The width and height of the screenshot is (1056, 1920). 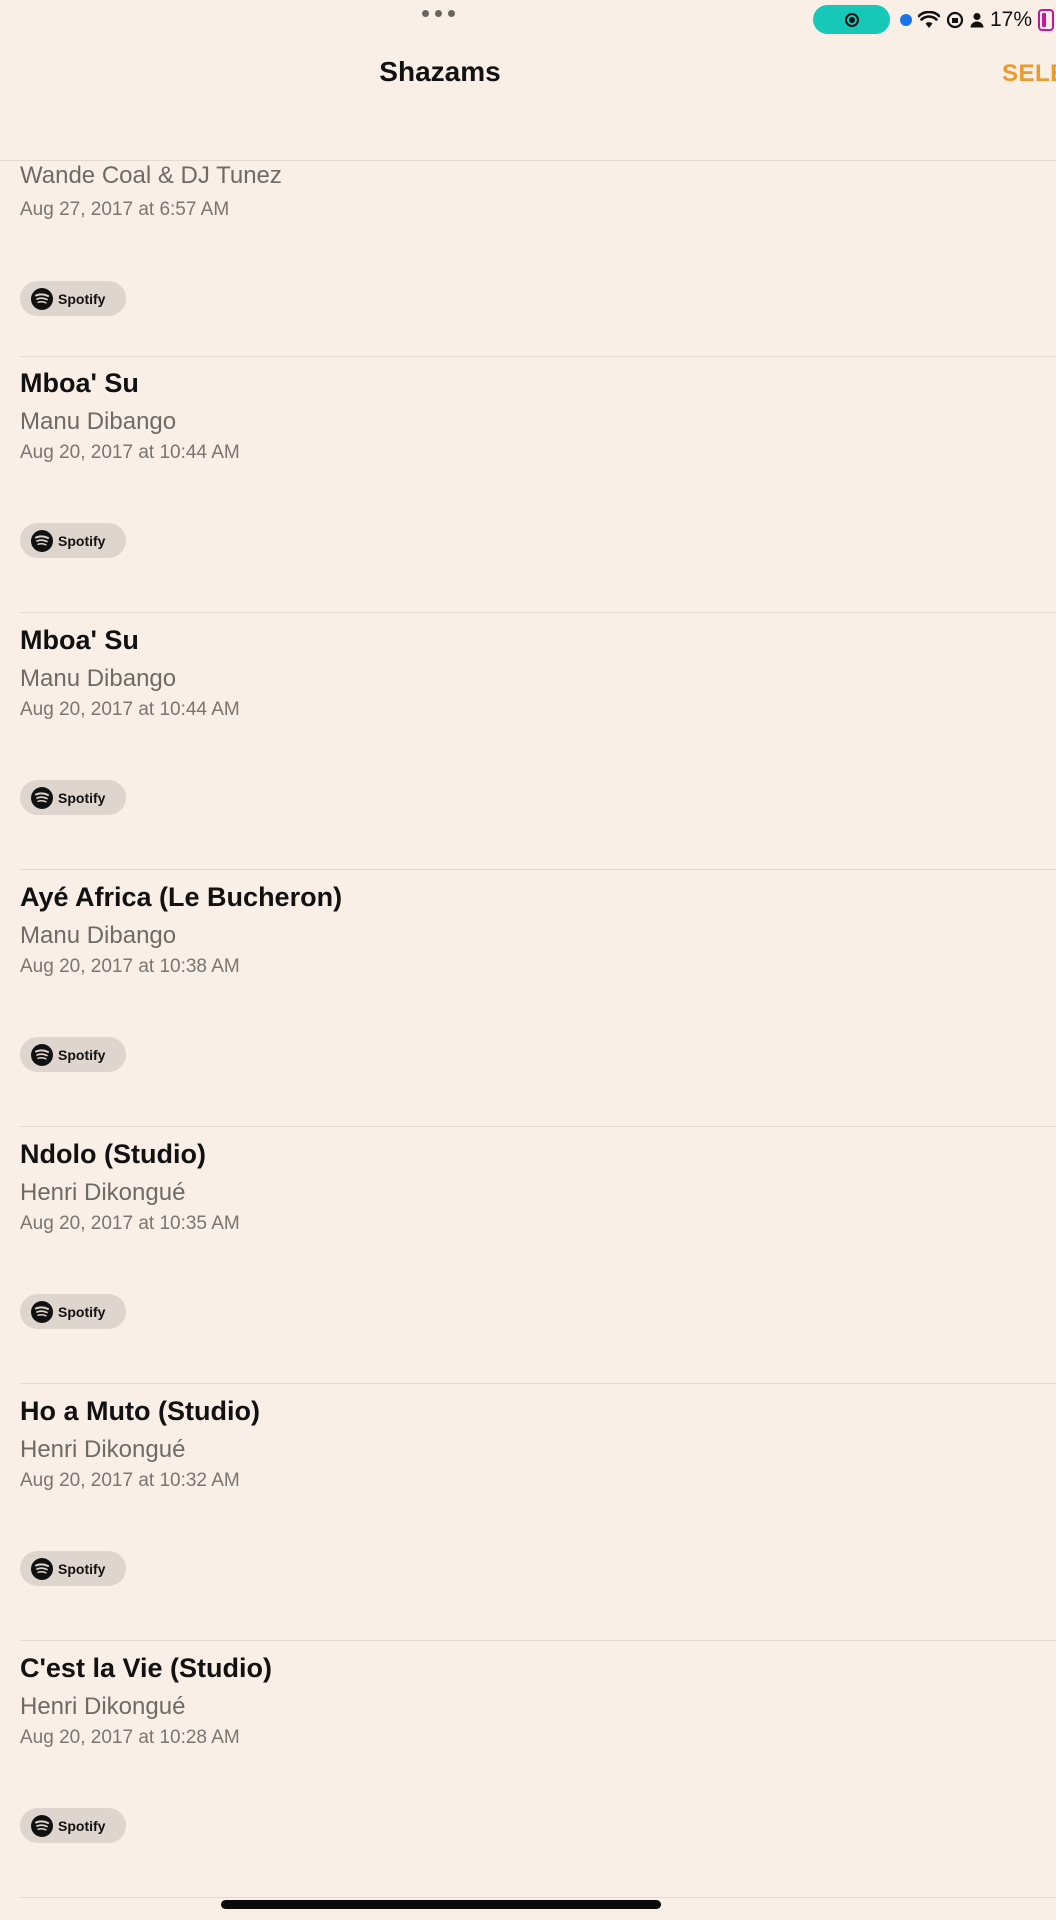 What do you see at coordinates (140, 1411) in the screenshot?
I see `song-title: Ho a Muto (Studio)` at bounding box center [140, 1411].